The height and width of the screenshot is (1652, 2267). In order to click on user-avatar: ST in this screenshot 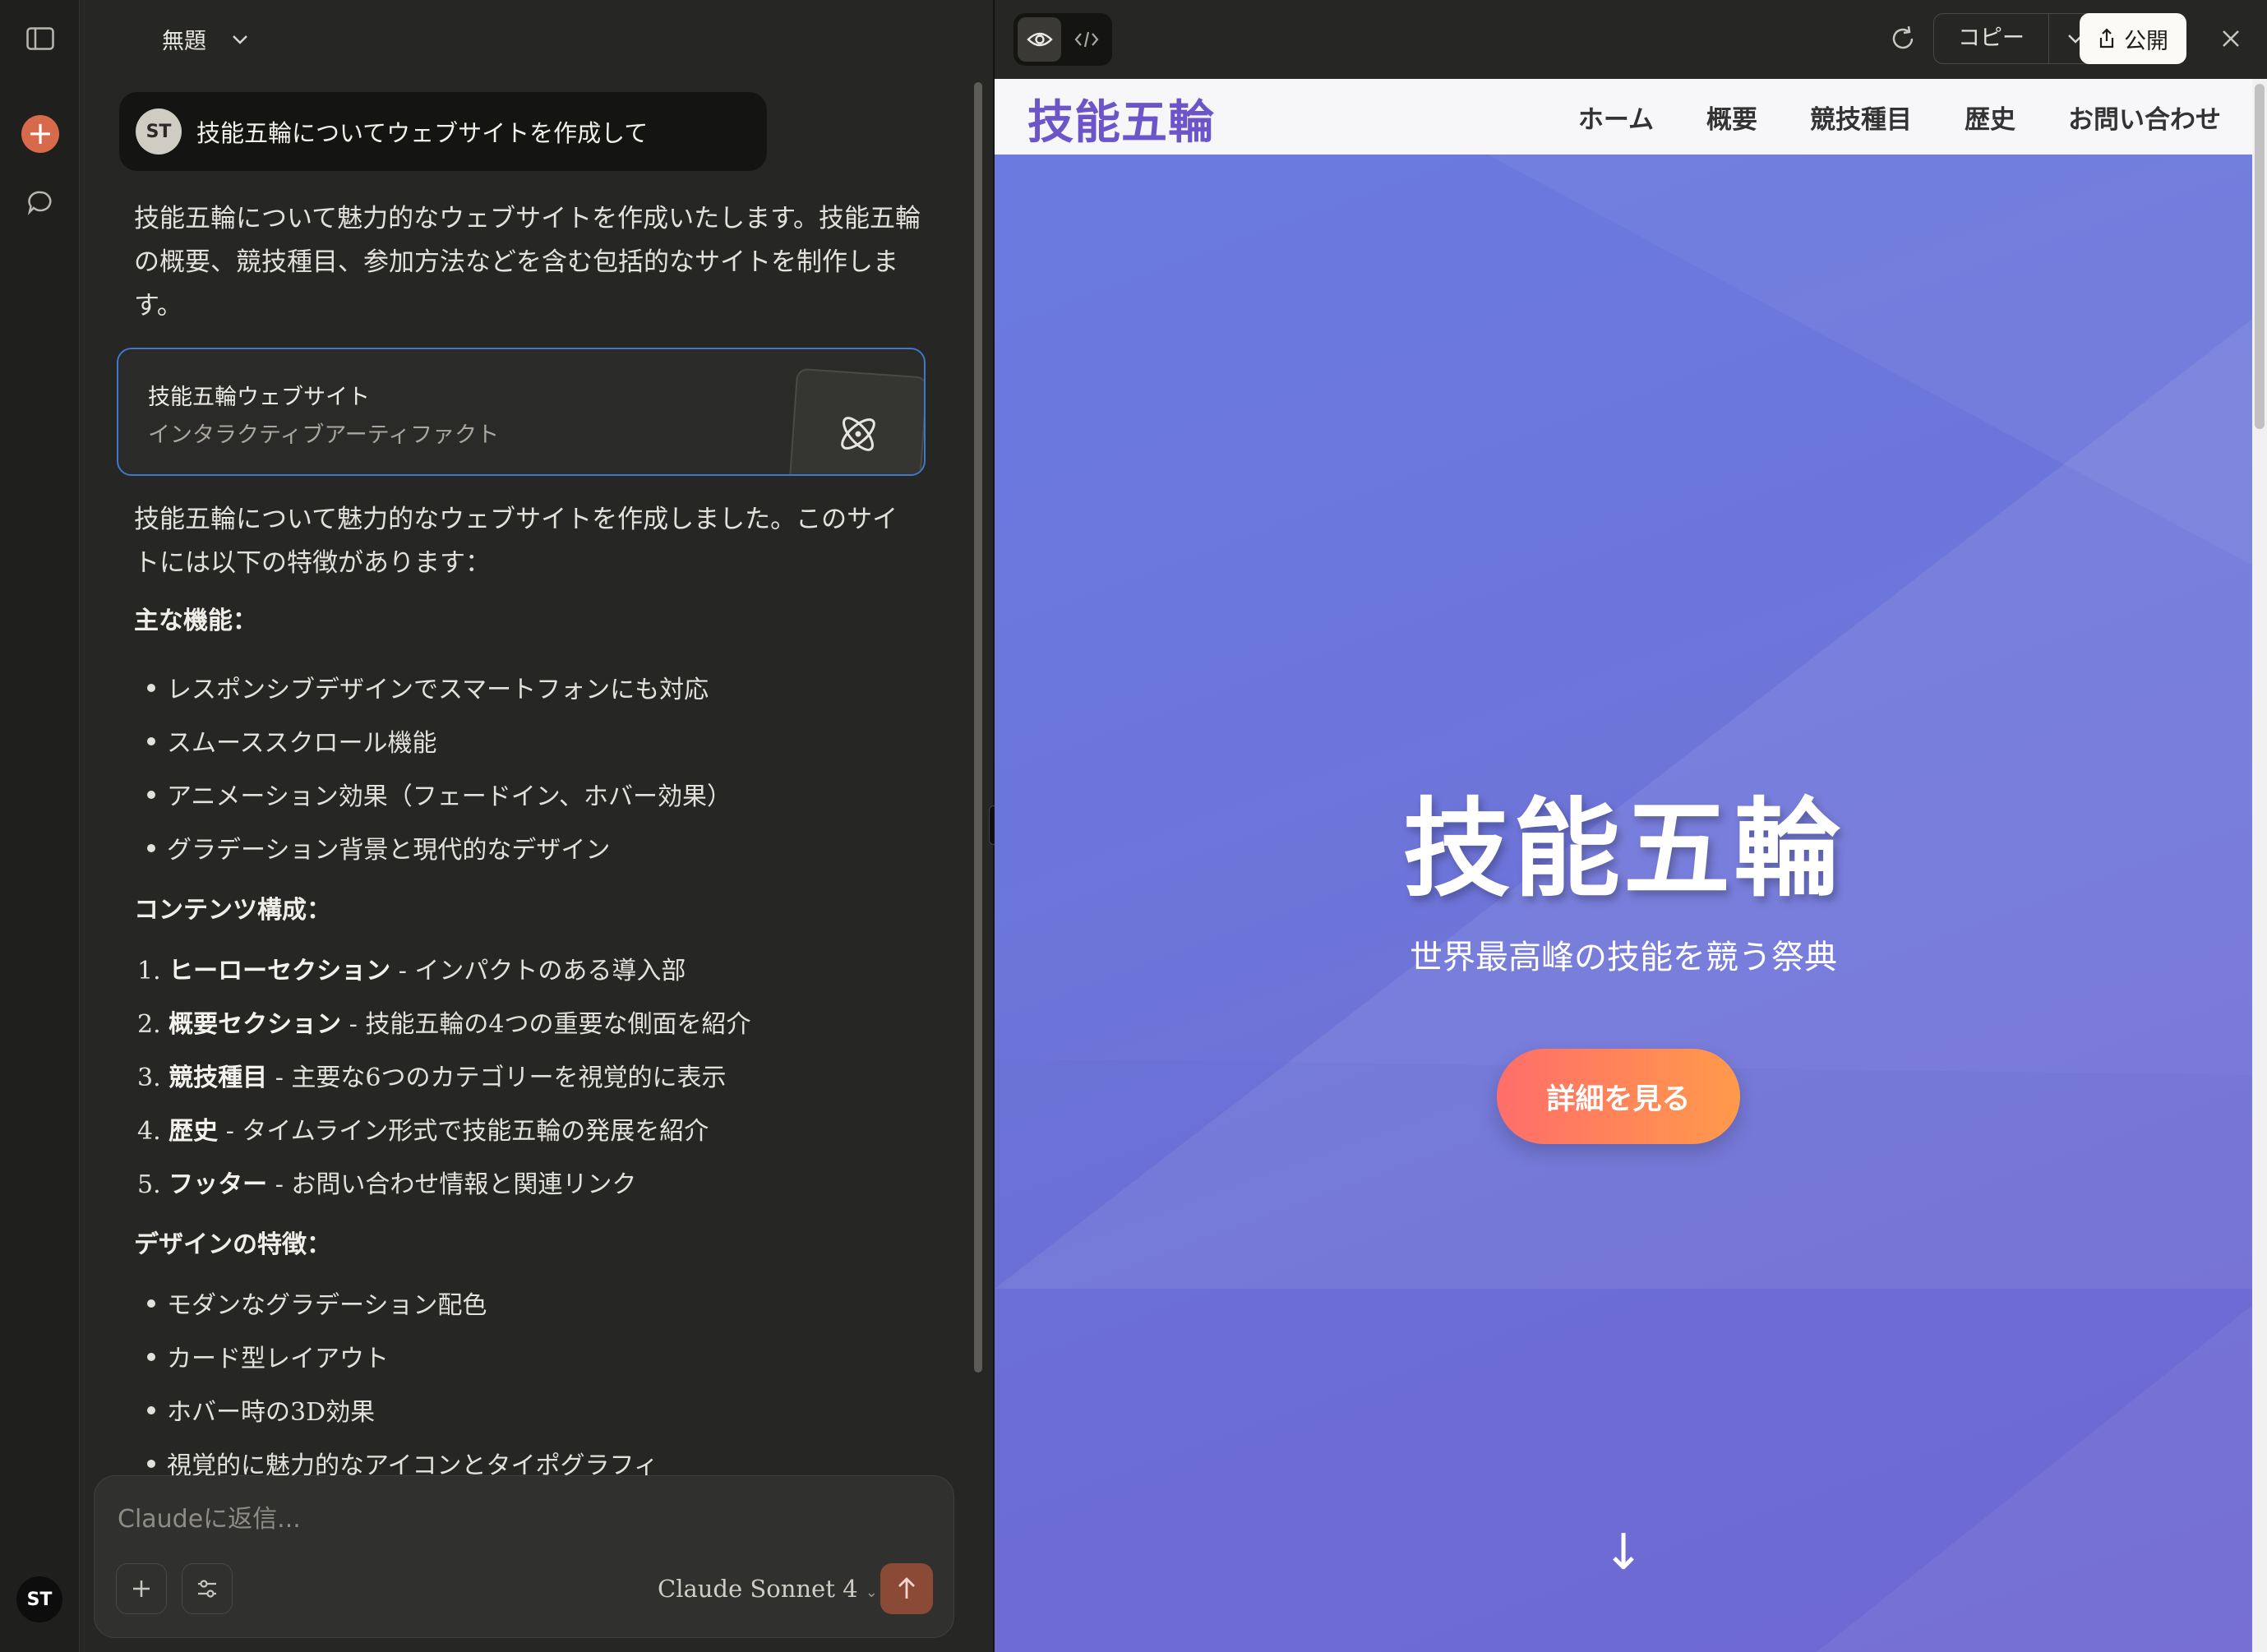, I will do `click(39, 1599)`.